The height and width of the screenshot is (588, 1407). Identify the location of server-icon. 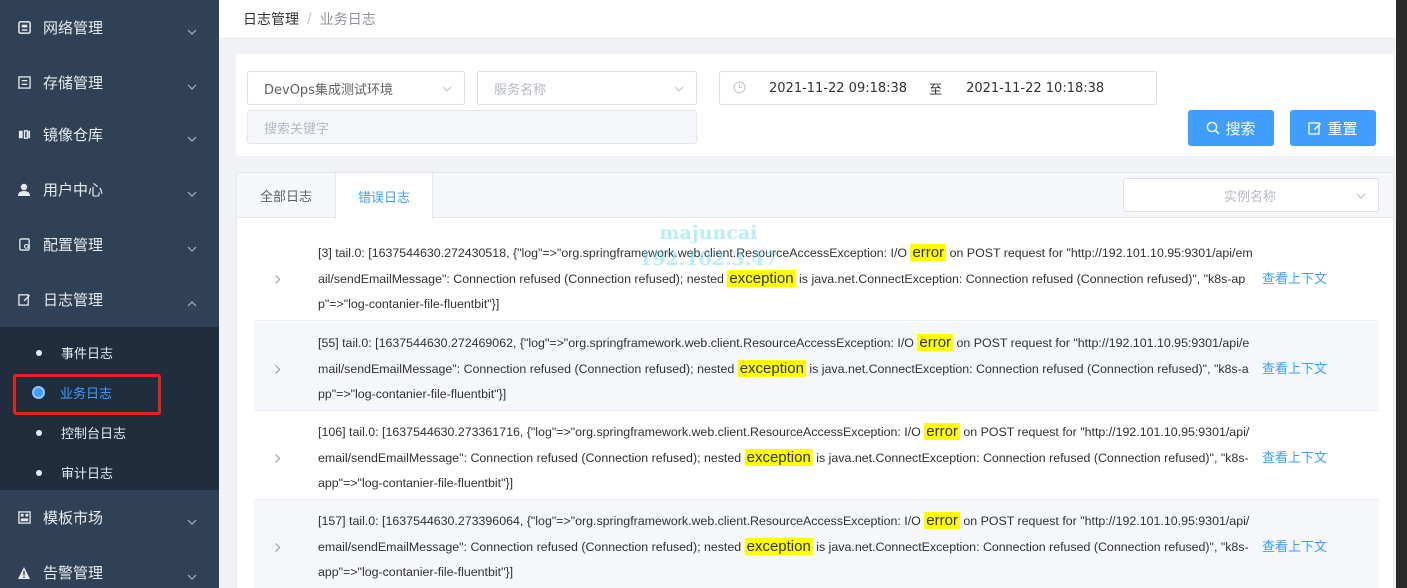
(24, 28).